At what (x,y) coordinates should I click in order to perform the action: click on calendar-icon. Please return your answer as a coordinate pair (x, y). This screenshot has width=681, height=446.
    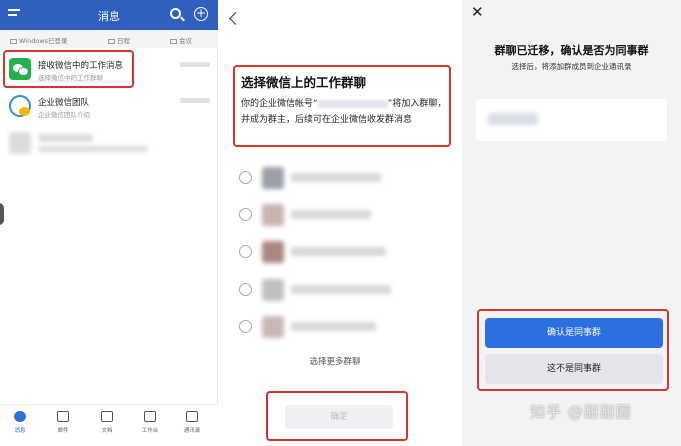
    Looking at the image, I should click on (111, 41).